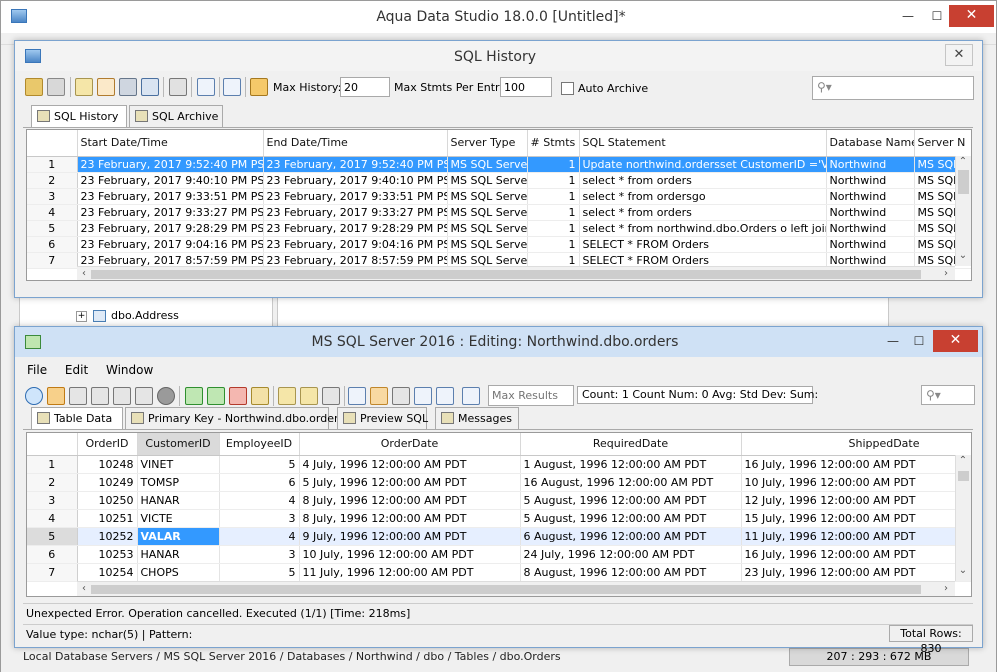 This screenshot has width=997, height=672. Describe the element at coordinates (331, 396) in the screenshot. I see `document-icon` at that location.